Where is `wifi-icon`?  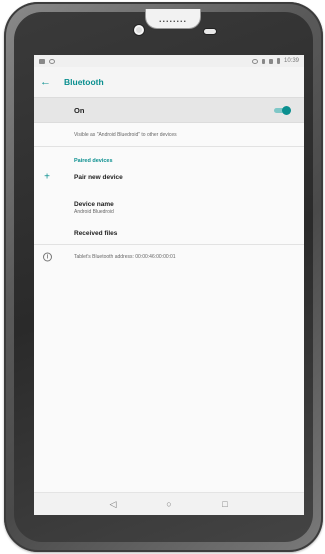 wifi-icon is located at coordinates (270, 61).